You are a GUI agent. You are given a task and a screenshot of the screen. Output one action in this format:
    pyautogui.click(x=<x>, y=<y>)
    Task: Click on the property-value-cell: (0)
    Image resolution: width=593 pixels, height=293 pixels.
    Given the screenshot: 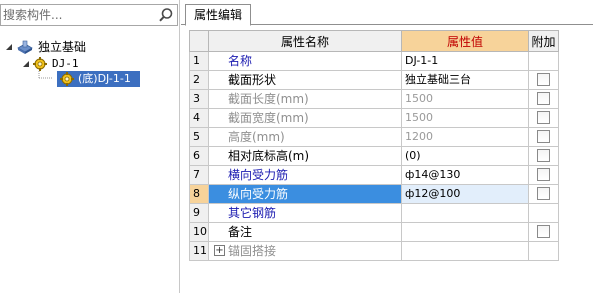 What is the action you would take?
    pyautogui.click(x=465, y=156)
    